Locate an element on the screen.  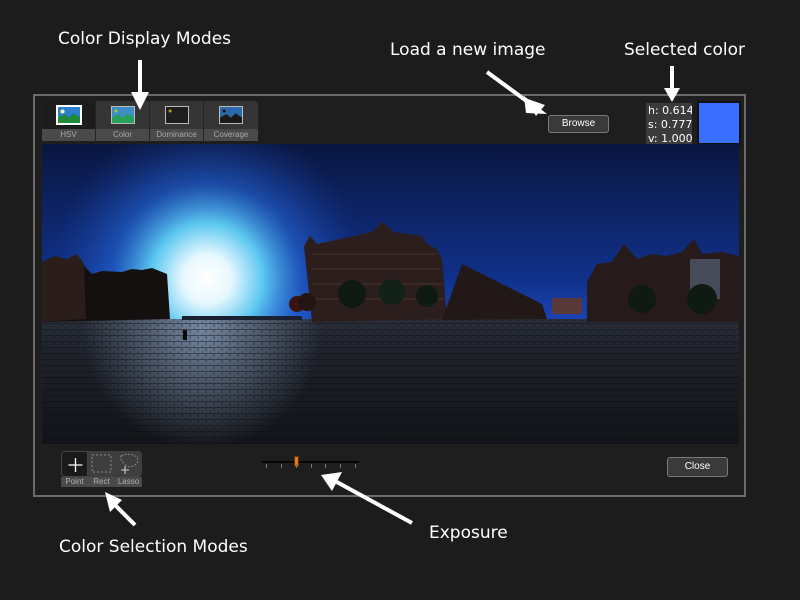
selection-mode-lasso: Lasso is located at coordinates (128, 469).